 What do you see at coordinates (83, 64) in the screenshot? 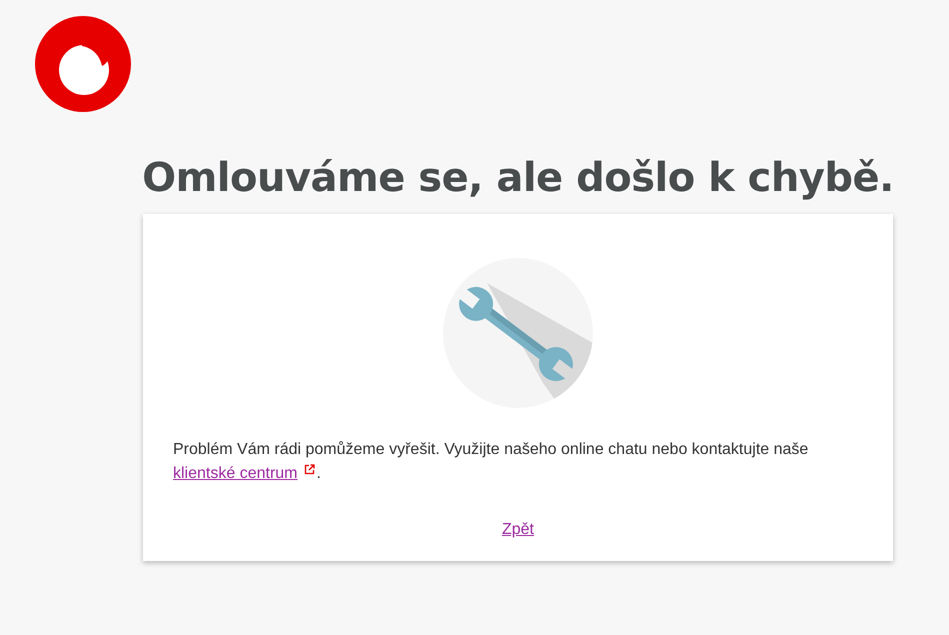
I see `logo-icon` at bounding box center [83, 64].